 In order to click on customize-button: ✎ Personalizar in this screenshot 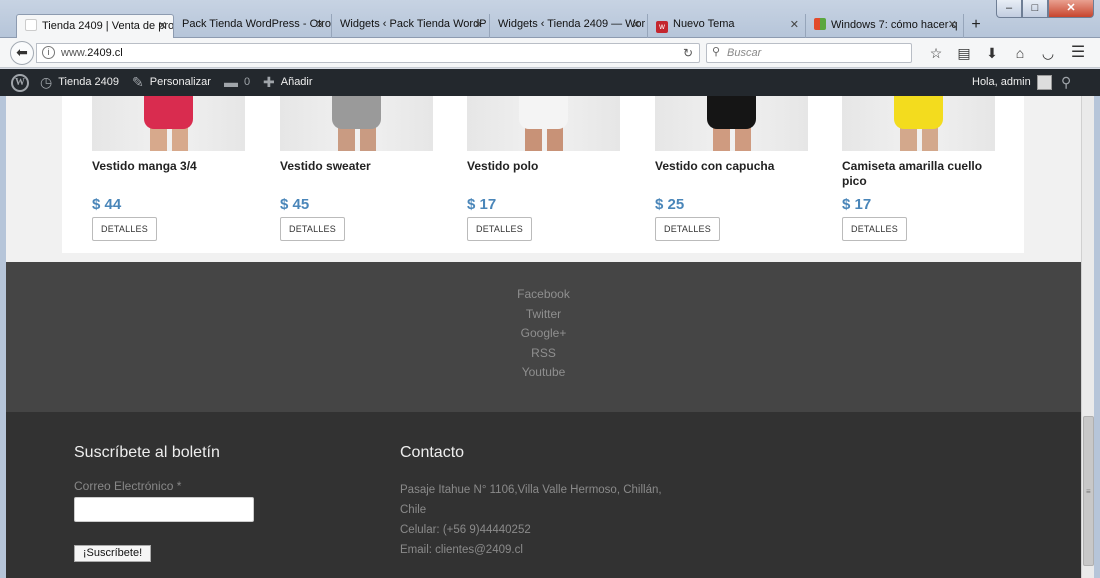, I will do `click(171, 82)`.